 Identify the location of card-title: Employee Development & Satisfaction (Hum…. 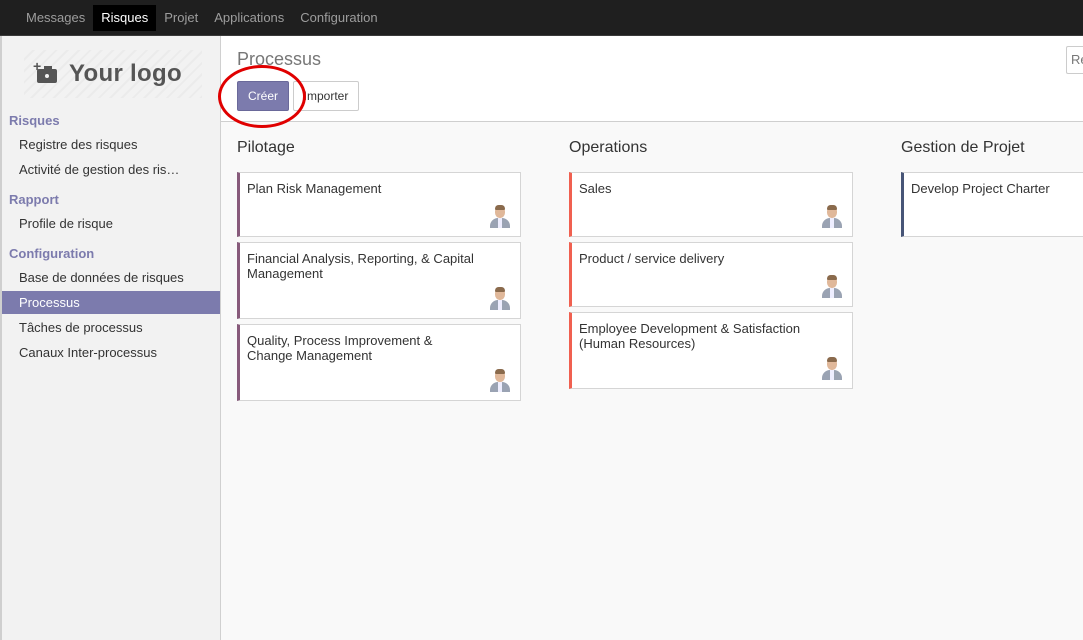
(690, 336).